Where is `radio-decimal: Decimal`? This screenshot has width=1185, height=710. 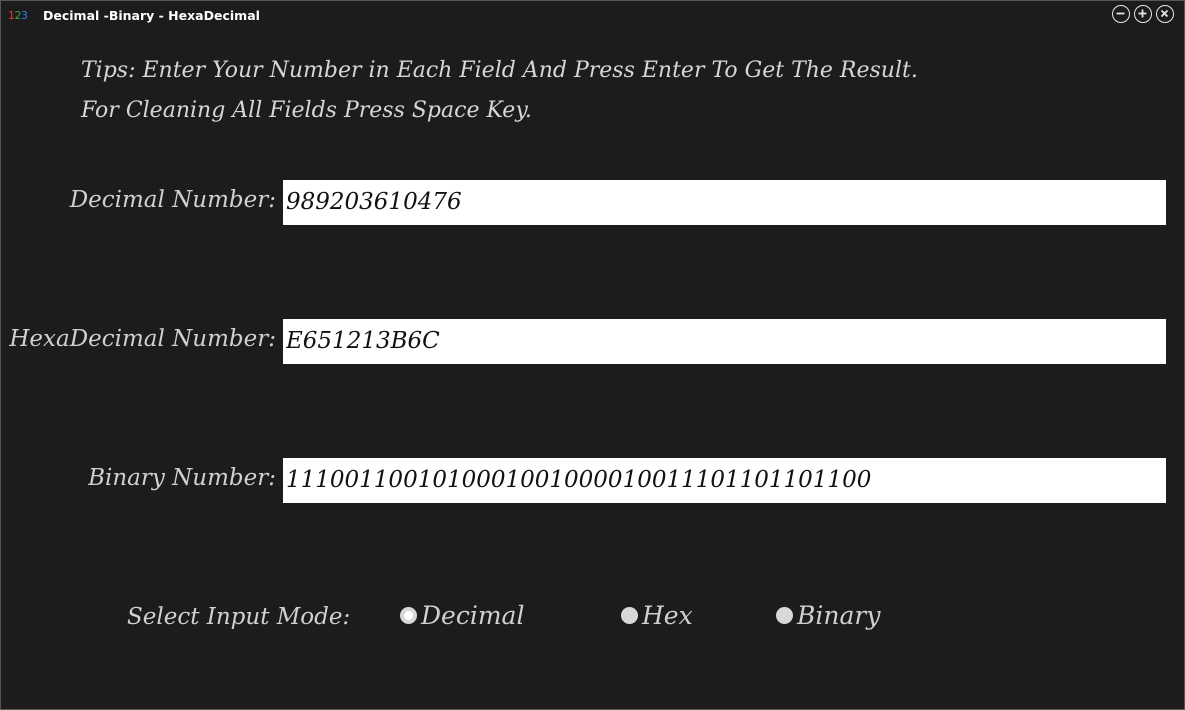
radio-decimal: Decimal is located at coordinates (462, 615).